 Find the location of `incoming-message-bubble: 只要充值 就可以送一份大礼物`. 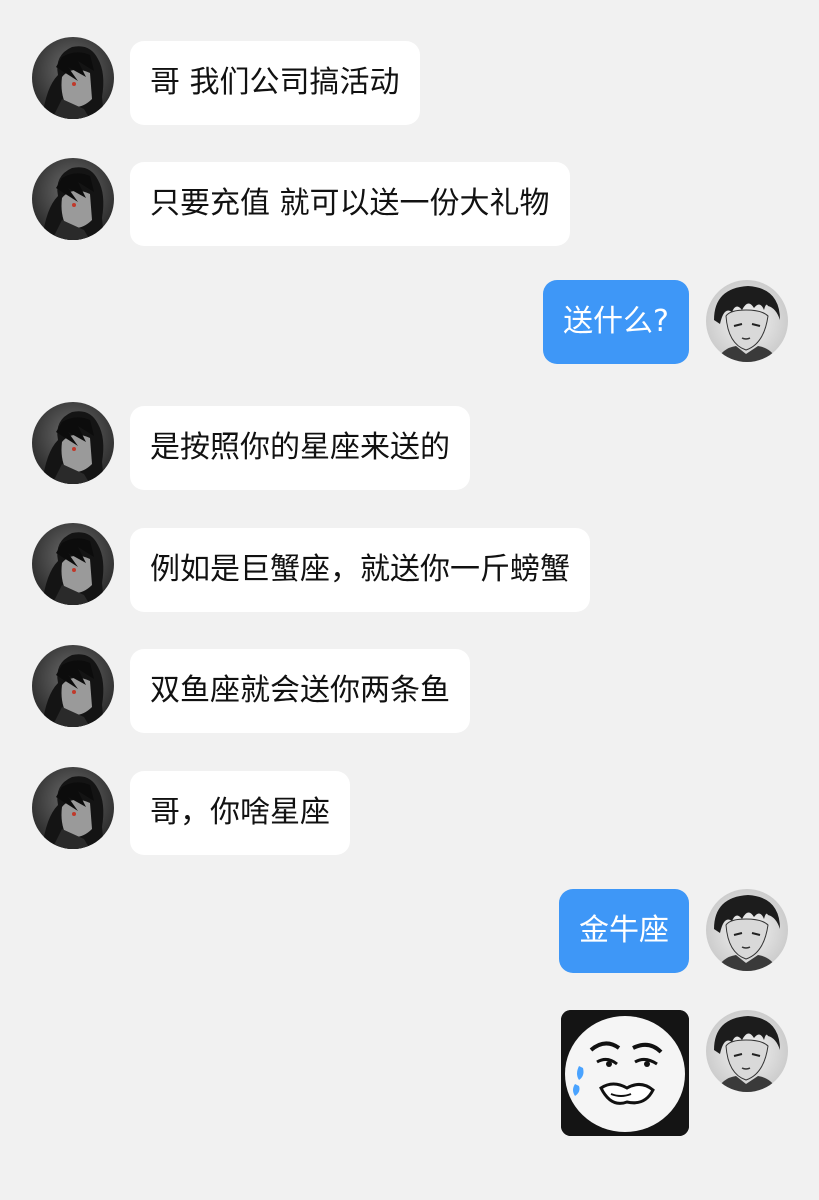

incoming-message-bubble: 只要充值 就可以送一份大礼物 is located at coordinates (350, 204).